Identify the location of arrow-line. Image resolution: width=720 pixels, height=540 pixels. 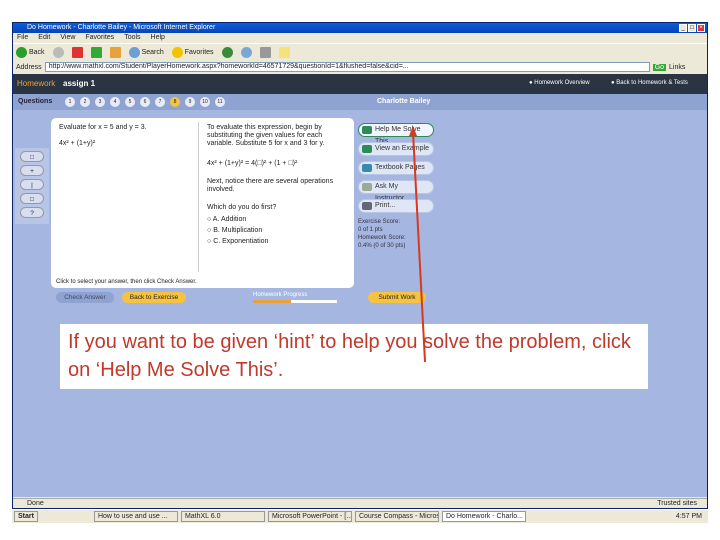
(419, 247).